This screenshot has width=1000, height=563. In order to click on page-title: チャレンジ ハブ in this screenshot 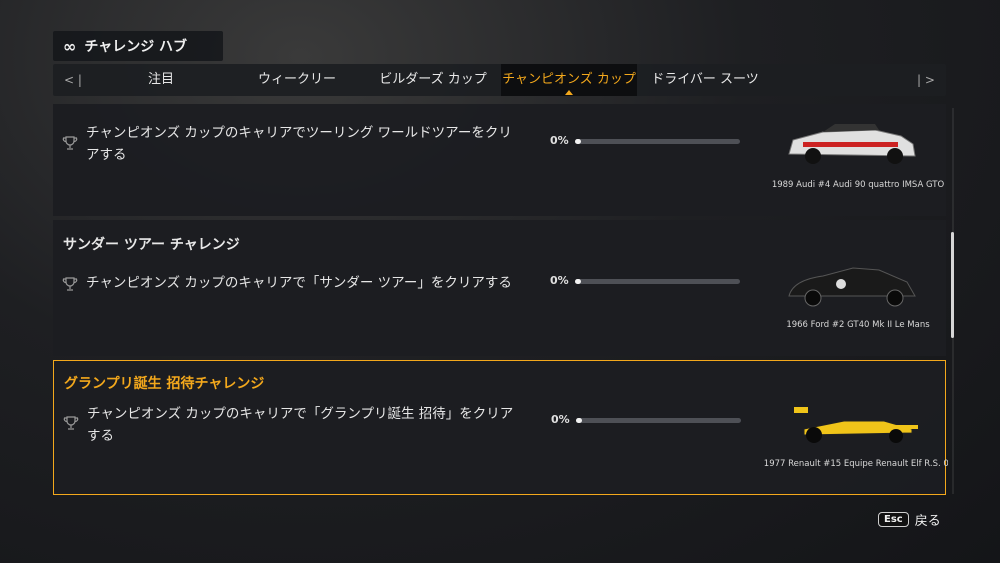, I will do `click(136, 47)`.